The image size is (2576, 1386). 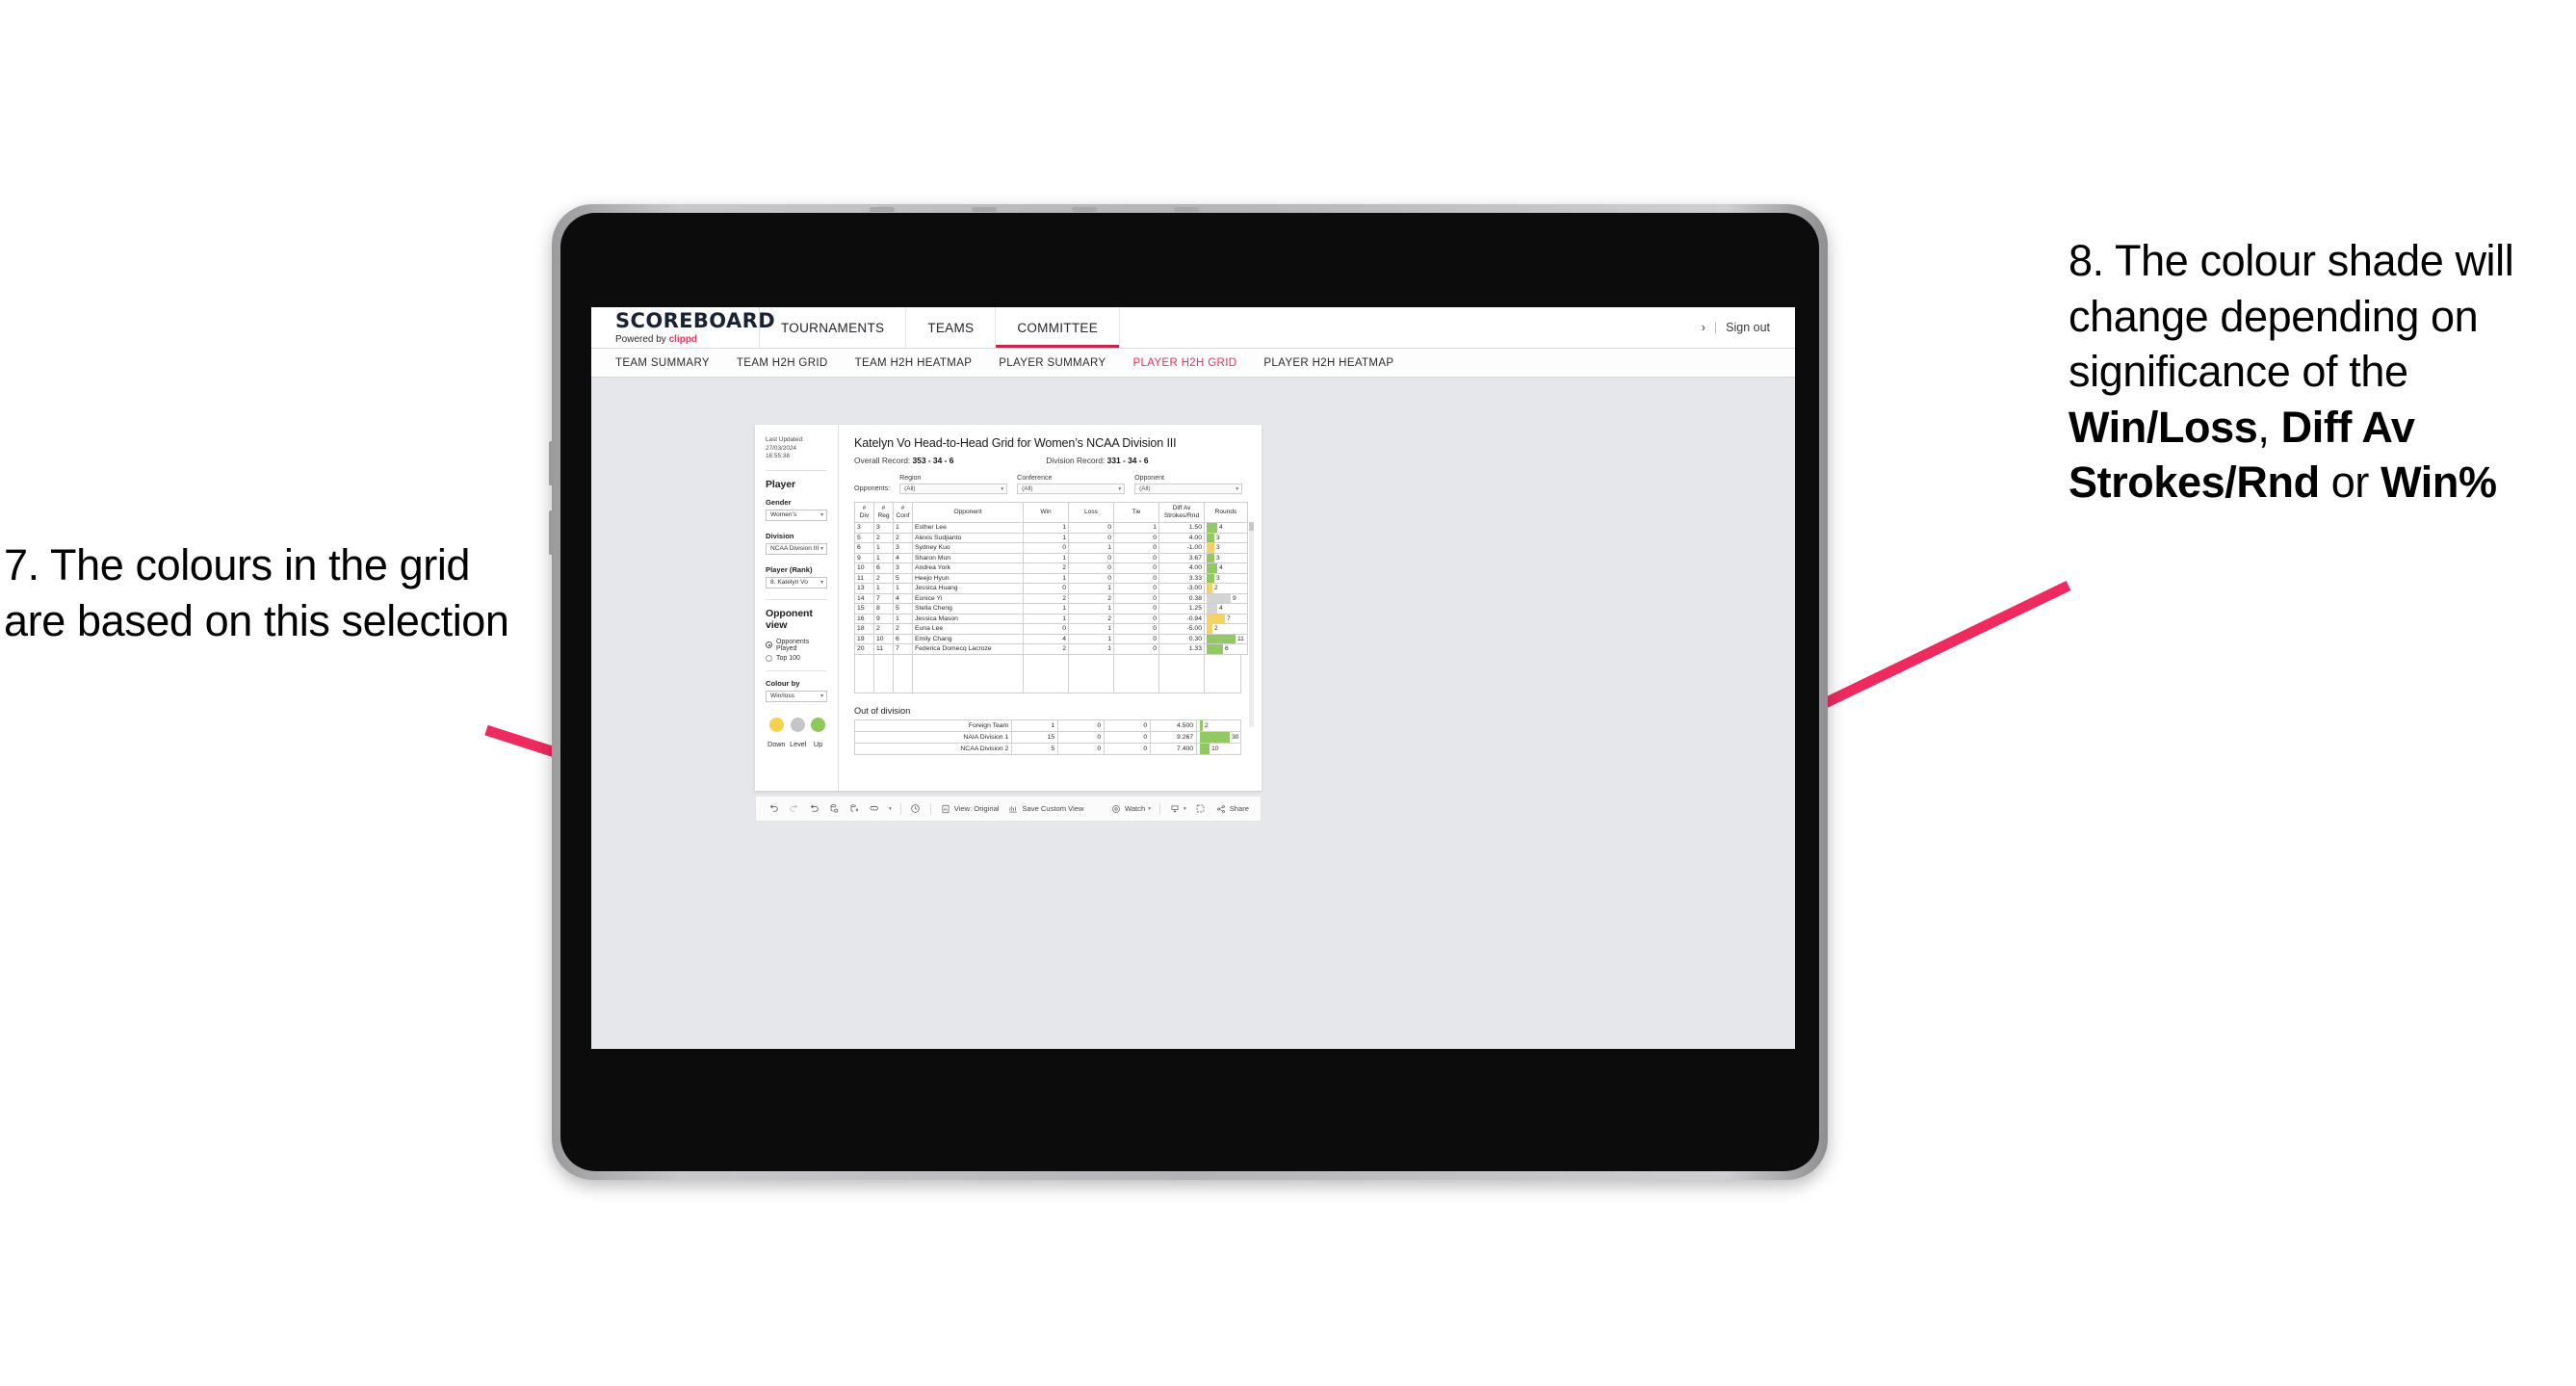 What do you see at coordinates (933, 737) in the screenshot?
I see `cell-name: NAIA Division 1` at bounding box center [933, 737].